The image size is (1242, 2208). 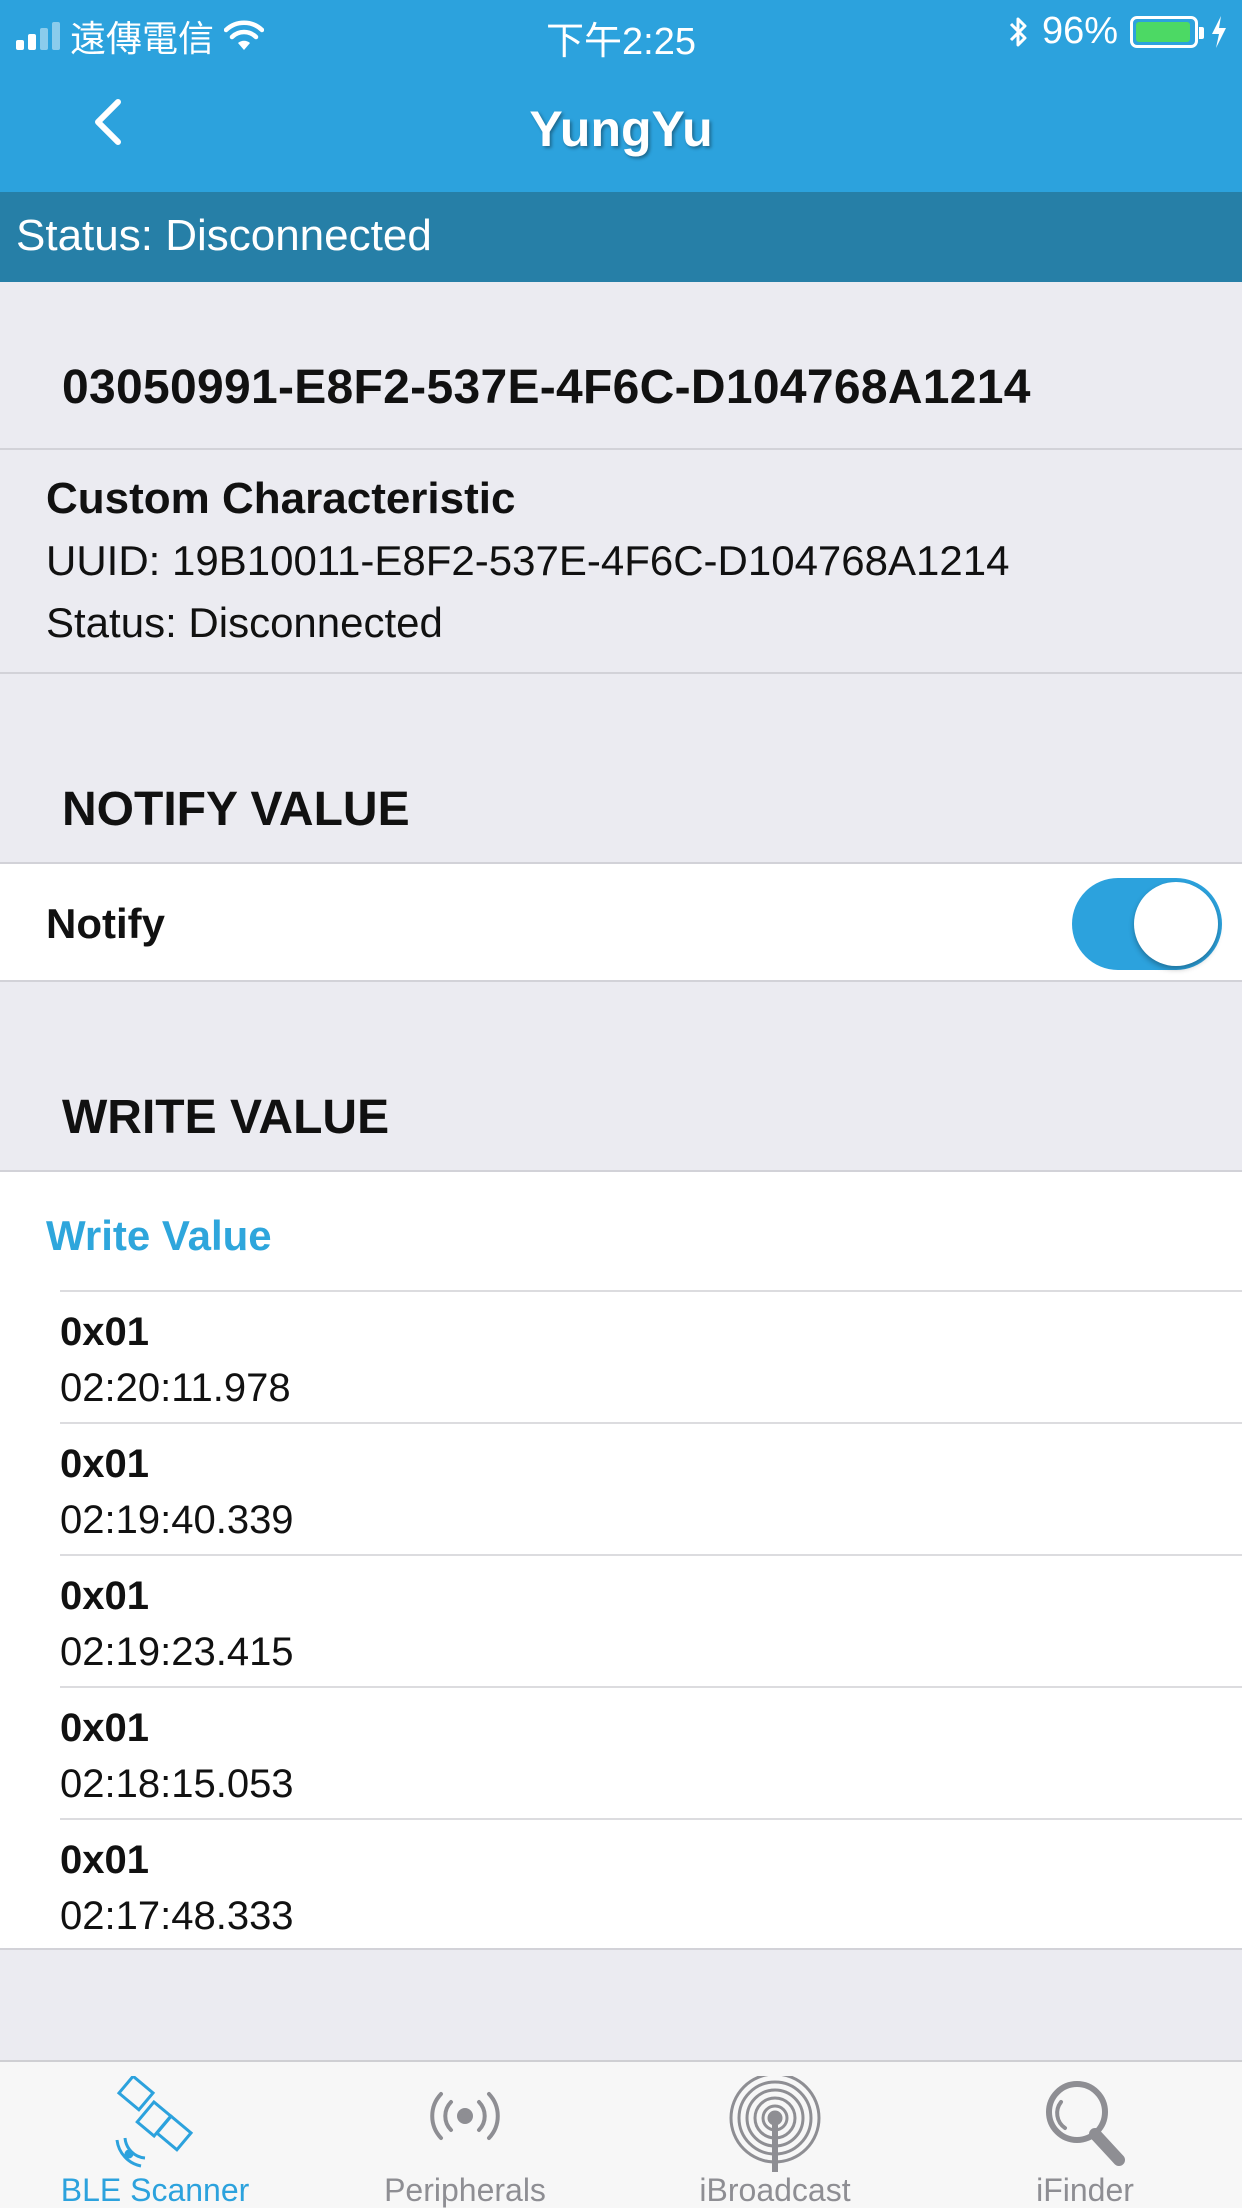 What do you see at coordinates (236, 809) in the screenshot?
I see `notify-section-header: NOTIFY VALUE` at bounding box center [236, 809].